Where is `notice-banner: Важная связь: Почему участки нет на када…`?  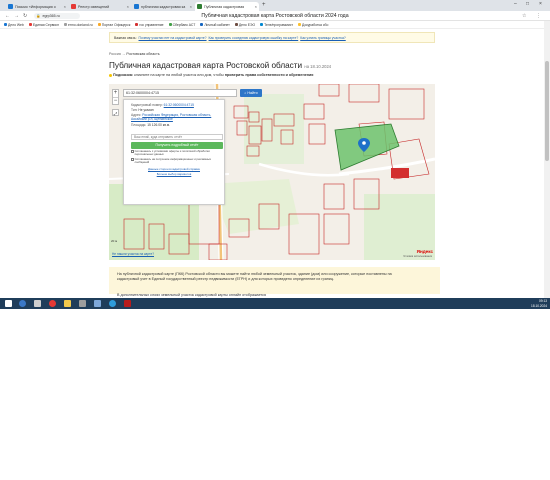
notice-banner: Важная связь: Почему участки нет на када… is located at coordinates (272, 37).